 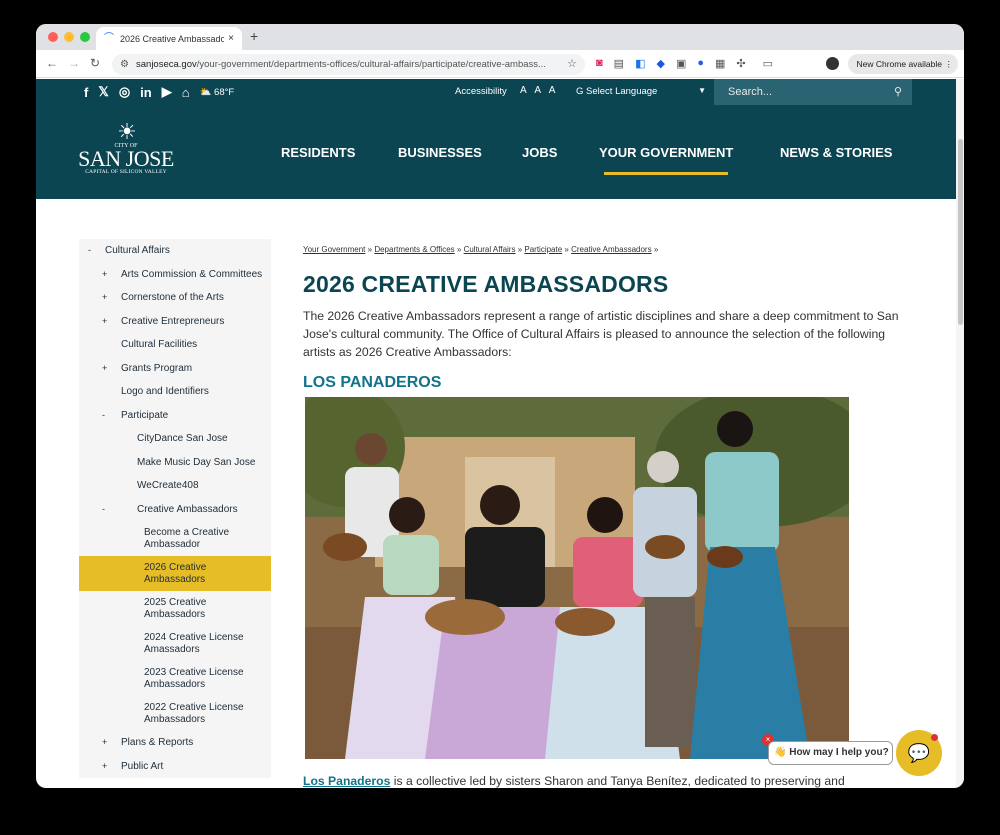 I want to click on url-domain: sanjoseca.gov, so click(x=166, y=64).